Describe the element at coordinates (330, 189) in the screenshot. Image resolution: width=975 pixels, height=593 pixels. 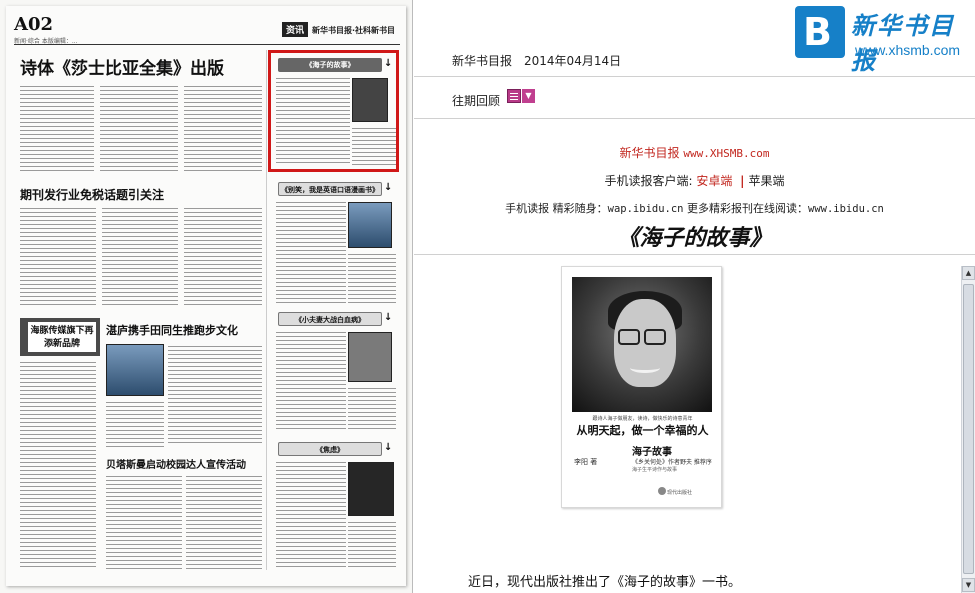
I see `section-title-english-comic: 《别笑，我是英语口语漫画书》` at that location.